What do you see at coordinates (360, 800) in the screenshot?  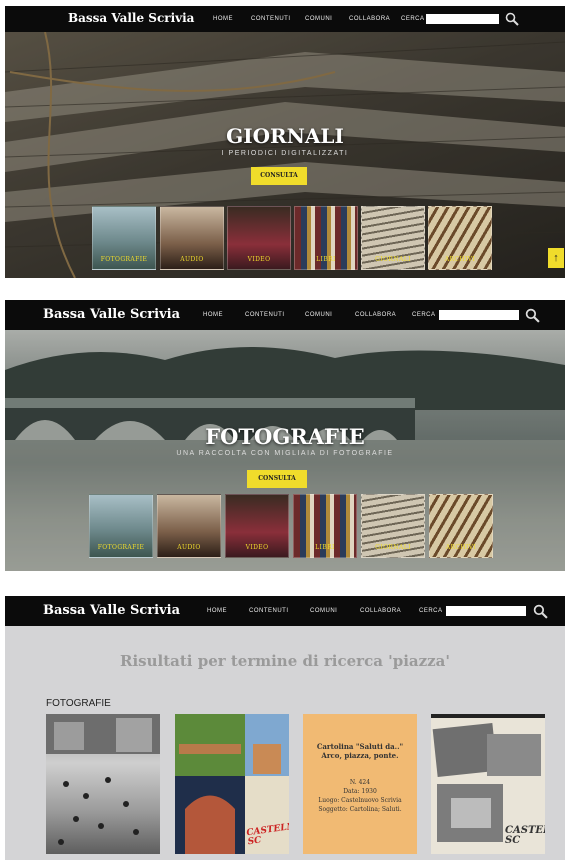 I see `card-place: Luogo: Castelnuovo Scrivia` at bounding box center [360, 800].